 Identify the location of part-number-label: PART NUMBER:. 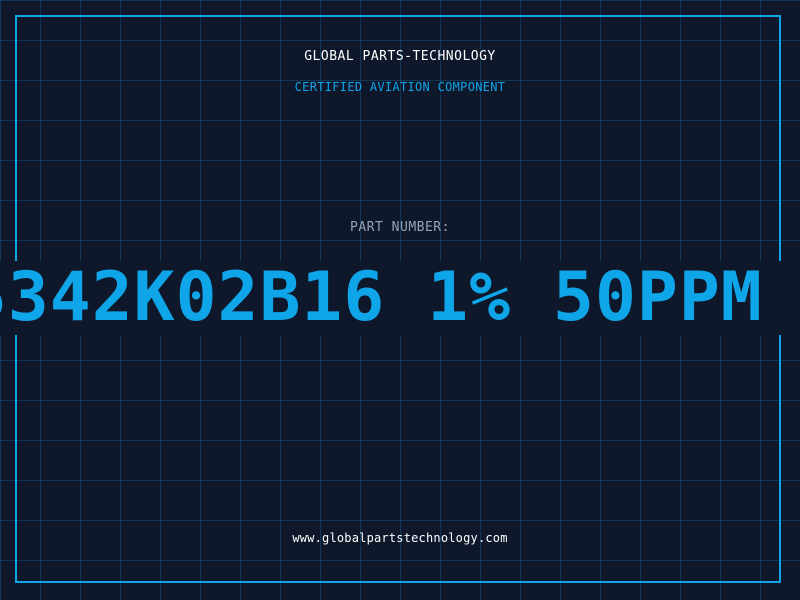
(400, 227).